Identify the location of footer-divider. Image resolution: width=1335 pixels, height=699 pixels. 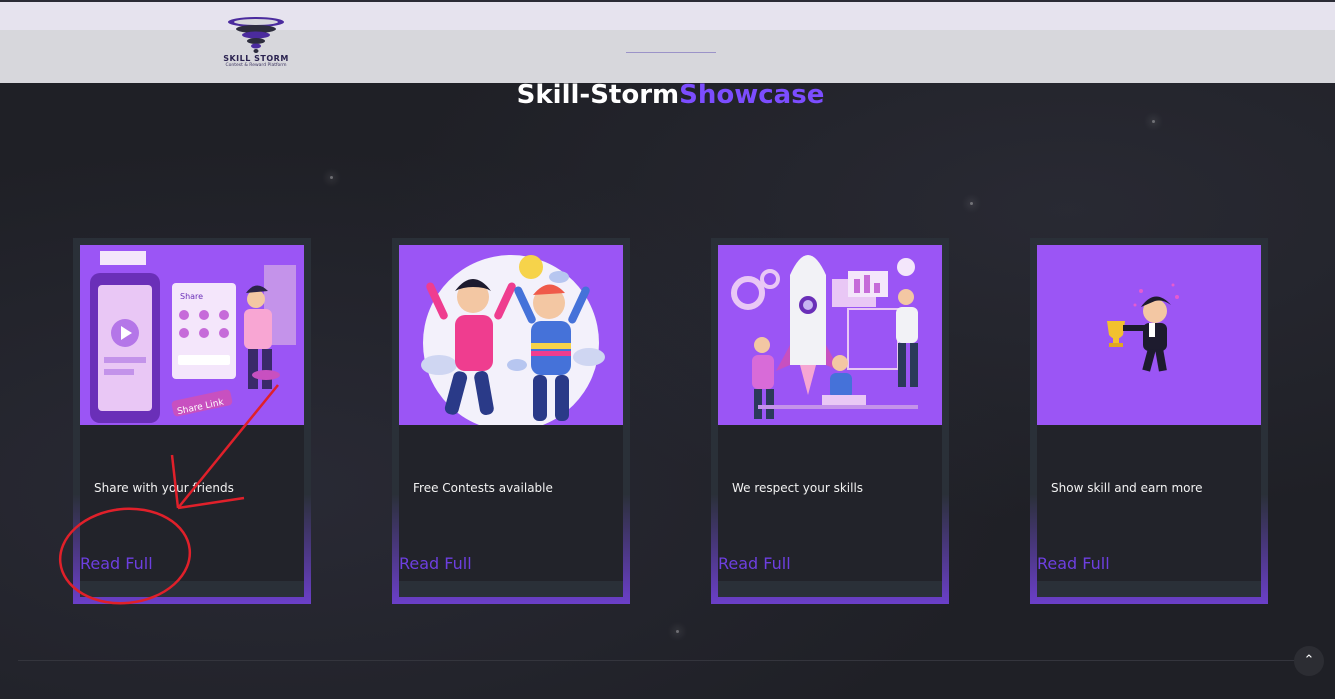
(668, 660).